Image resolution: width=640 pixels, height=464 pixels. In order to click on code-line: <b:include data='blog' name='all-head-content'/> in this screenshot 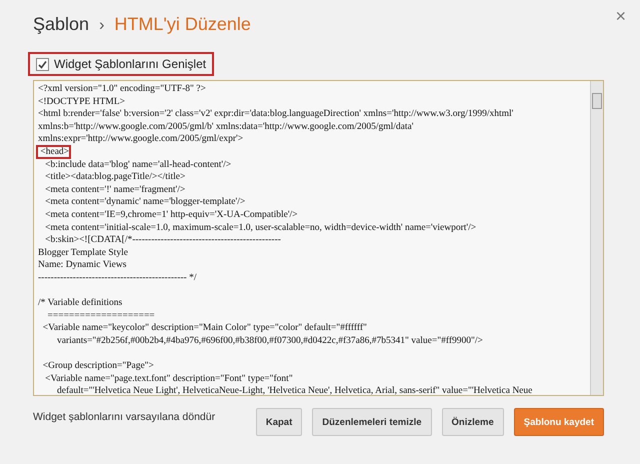, I will do `click(138, 165)`.